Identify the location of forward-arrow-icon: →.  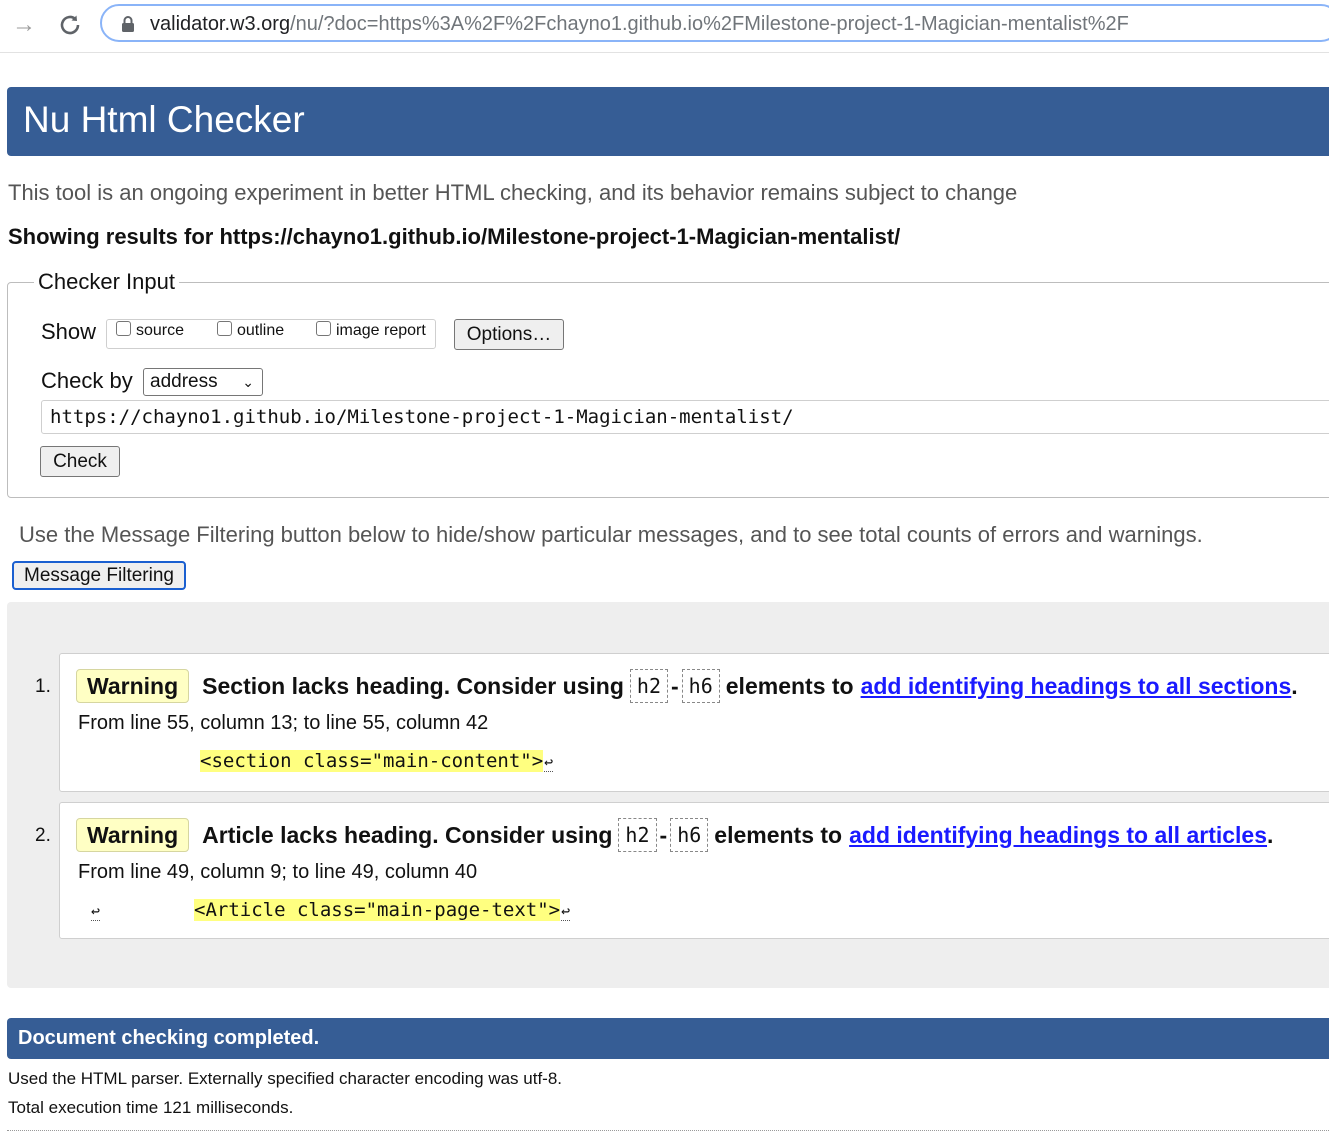
(24, 25).